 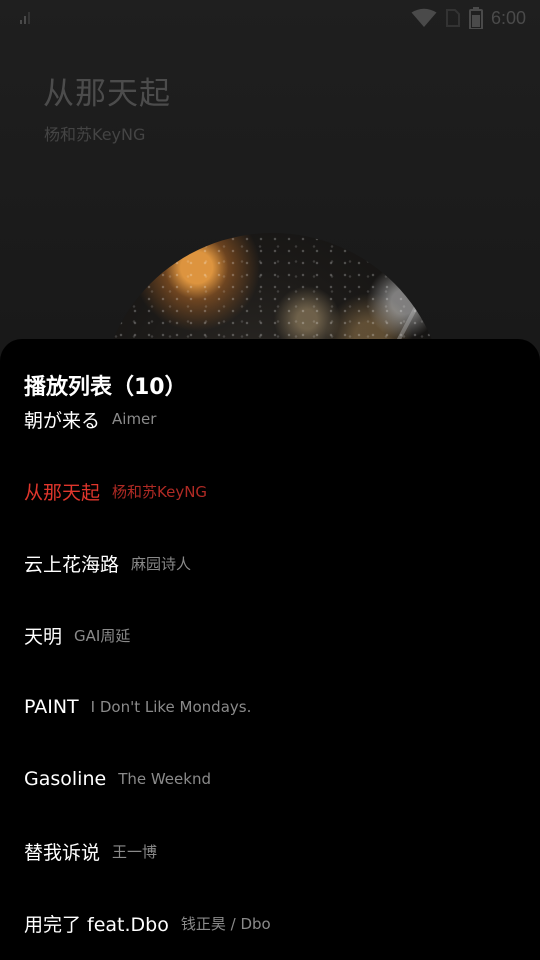 I want to click on signal-strength-icon, so click(x=26, y=18).